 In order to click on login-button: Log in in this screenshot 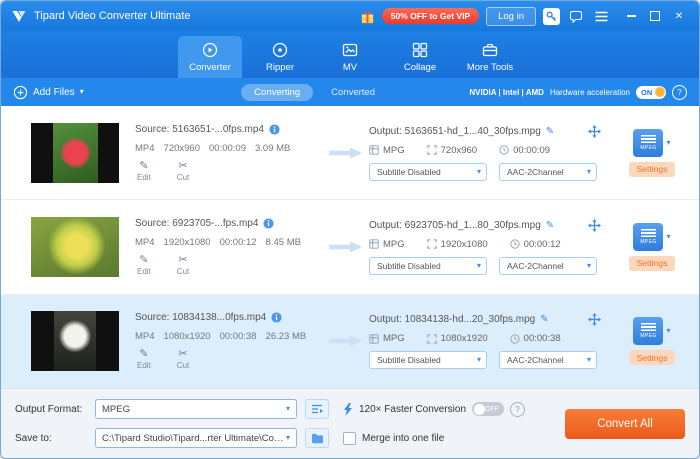, I will do `click(511, 16)`.